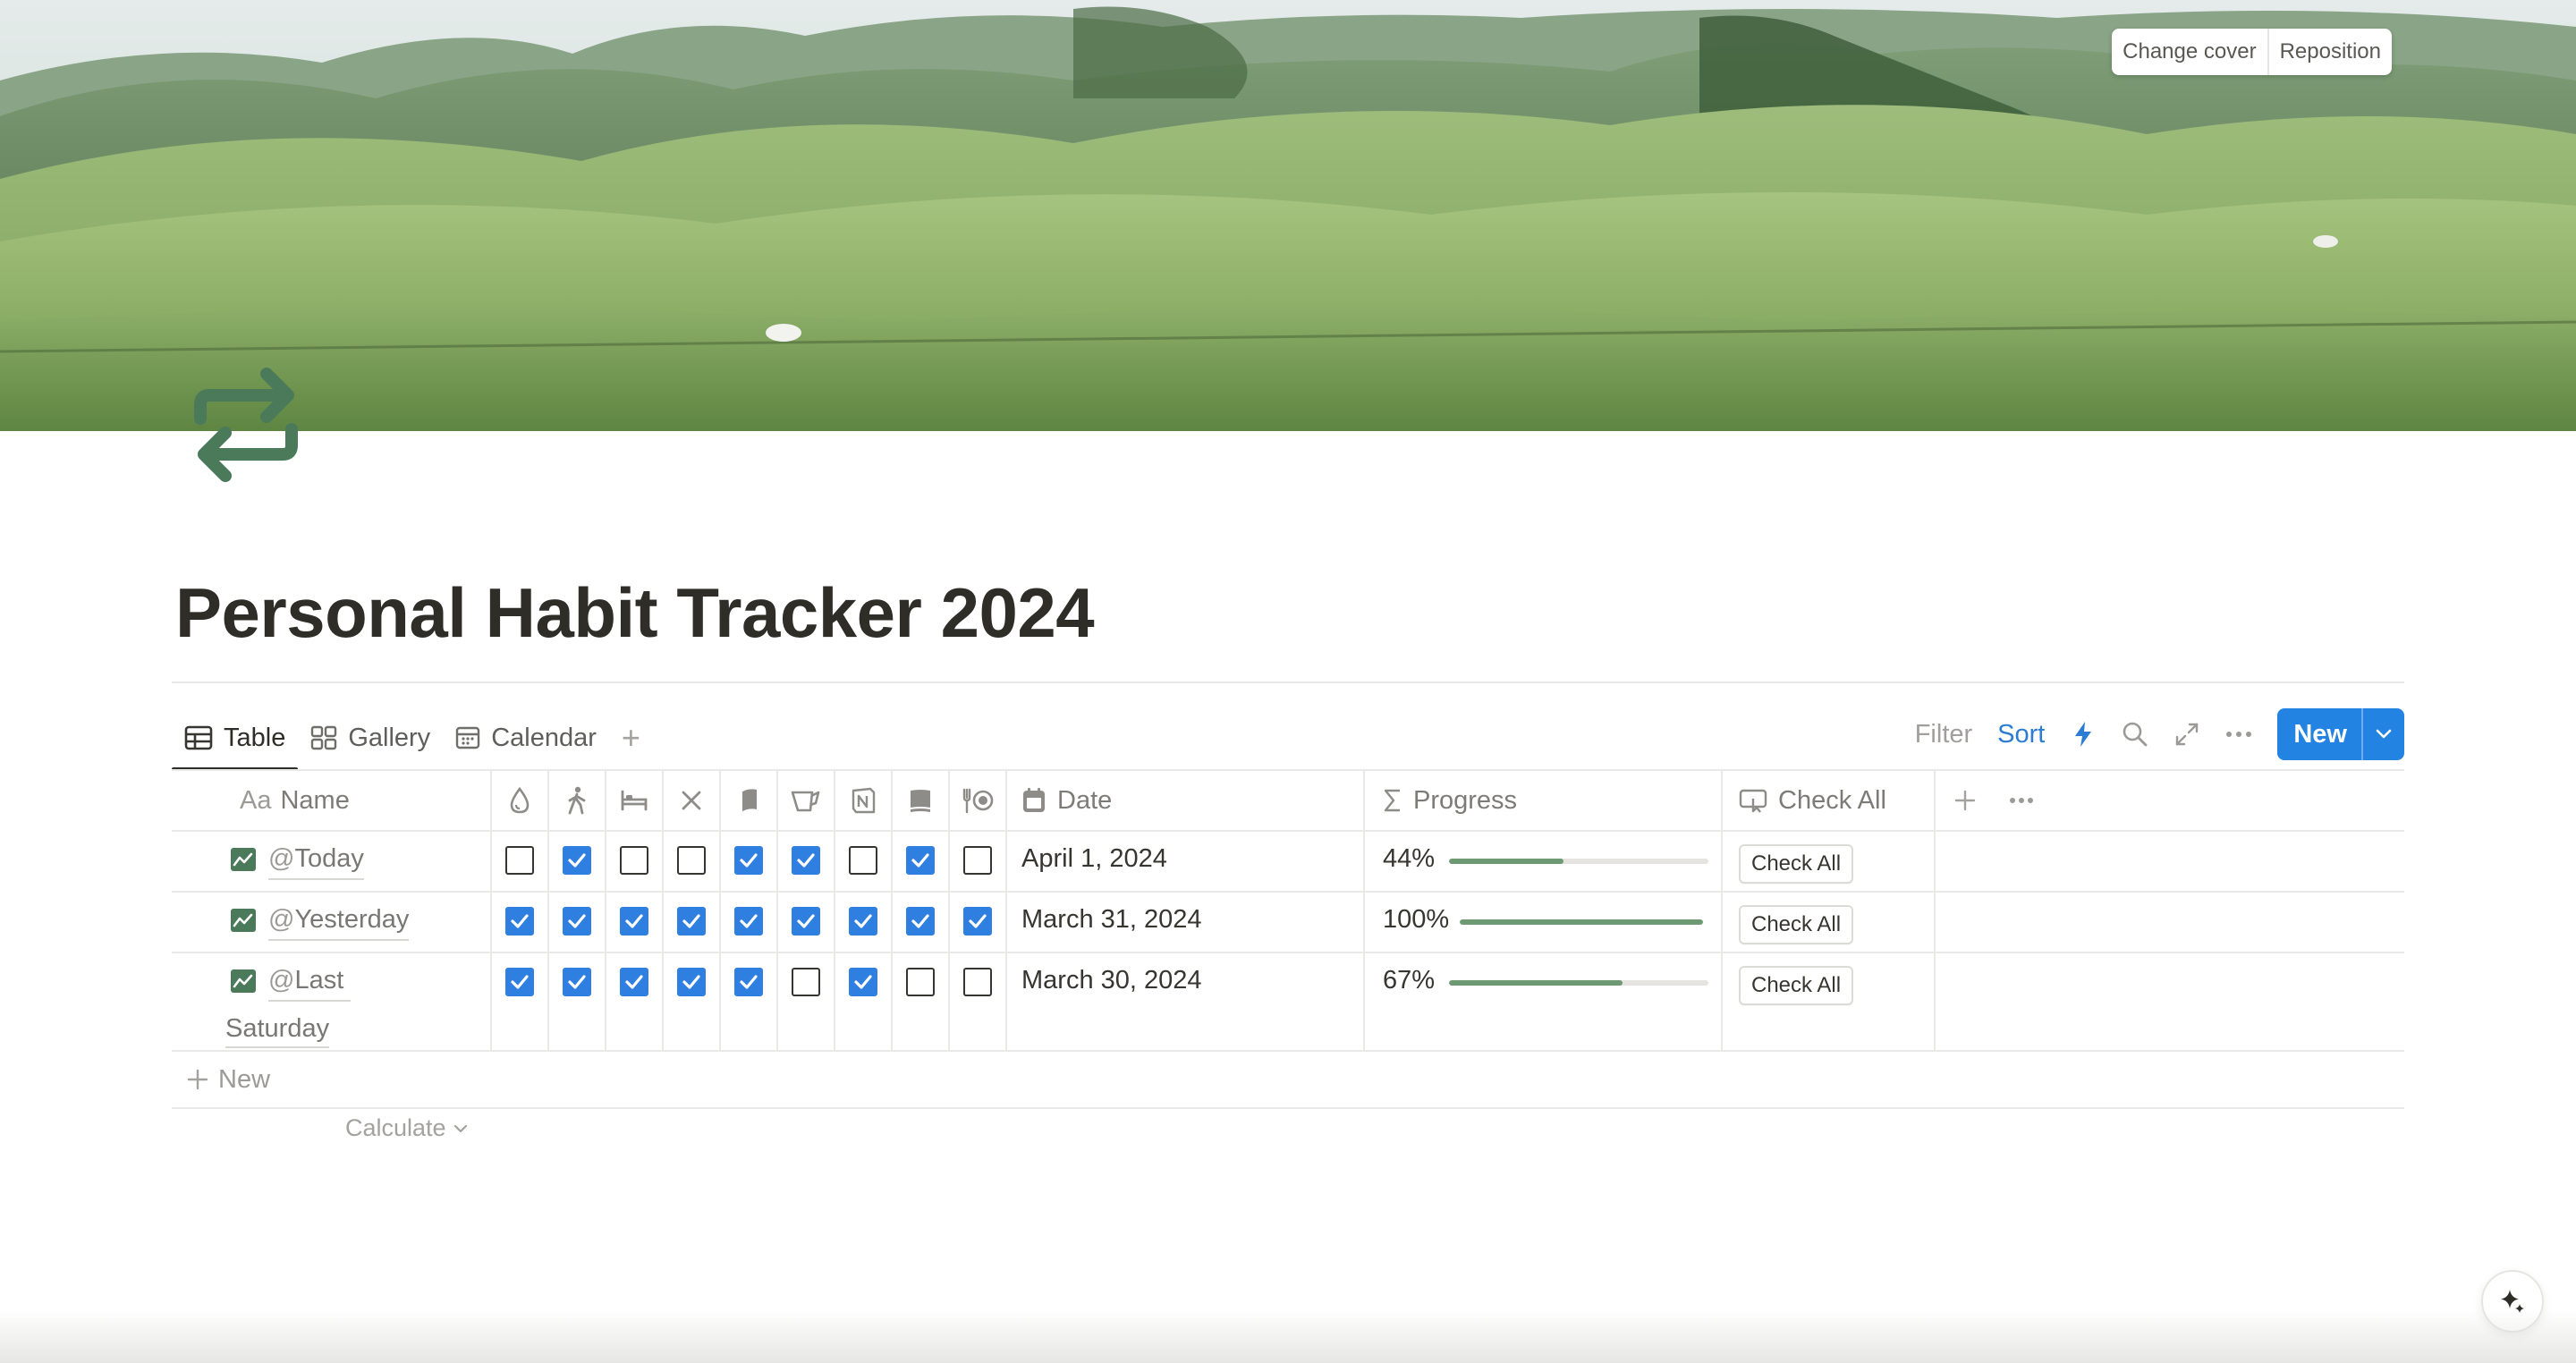 The height and width of the screenshot is (1363, 2576). I want to click on column-walk-header, so click(577, 801).